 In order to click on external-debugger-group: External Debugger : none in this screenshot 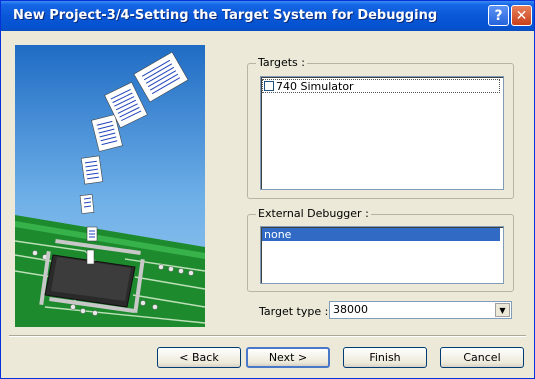, I will do `click(380, 249)`.